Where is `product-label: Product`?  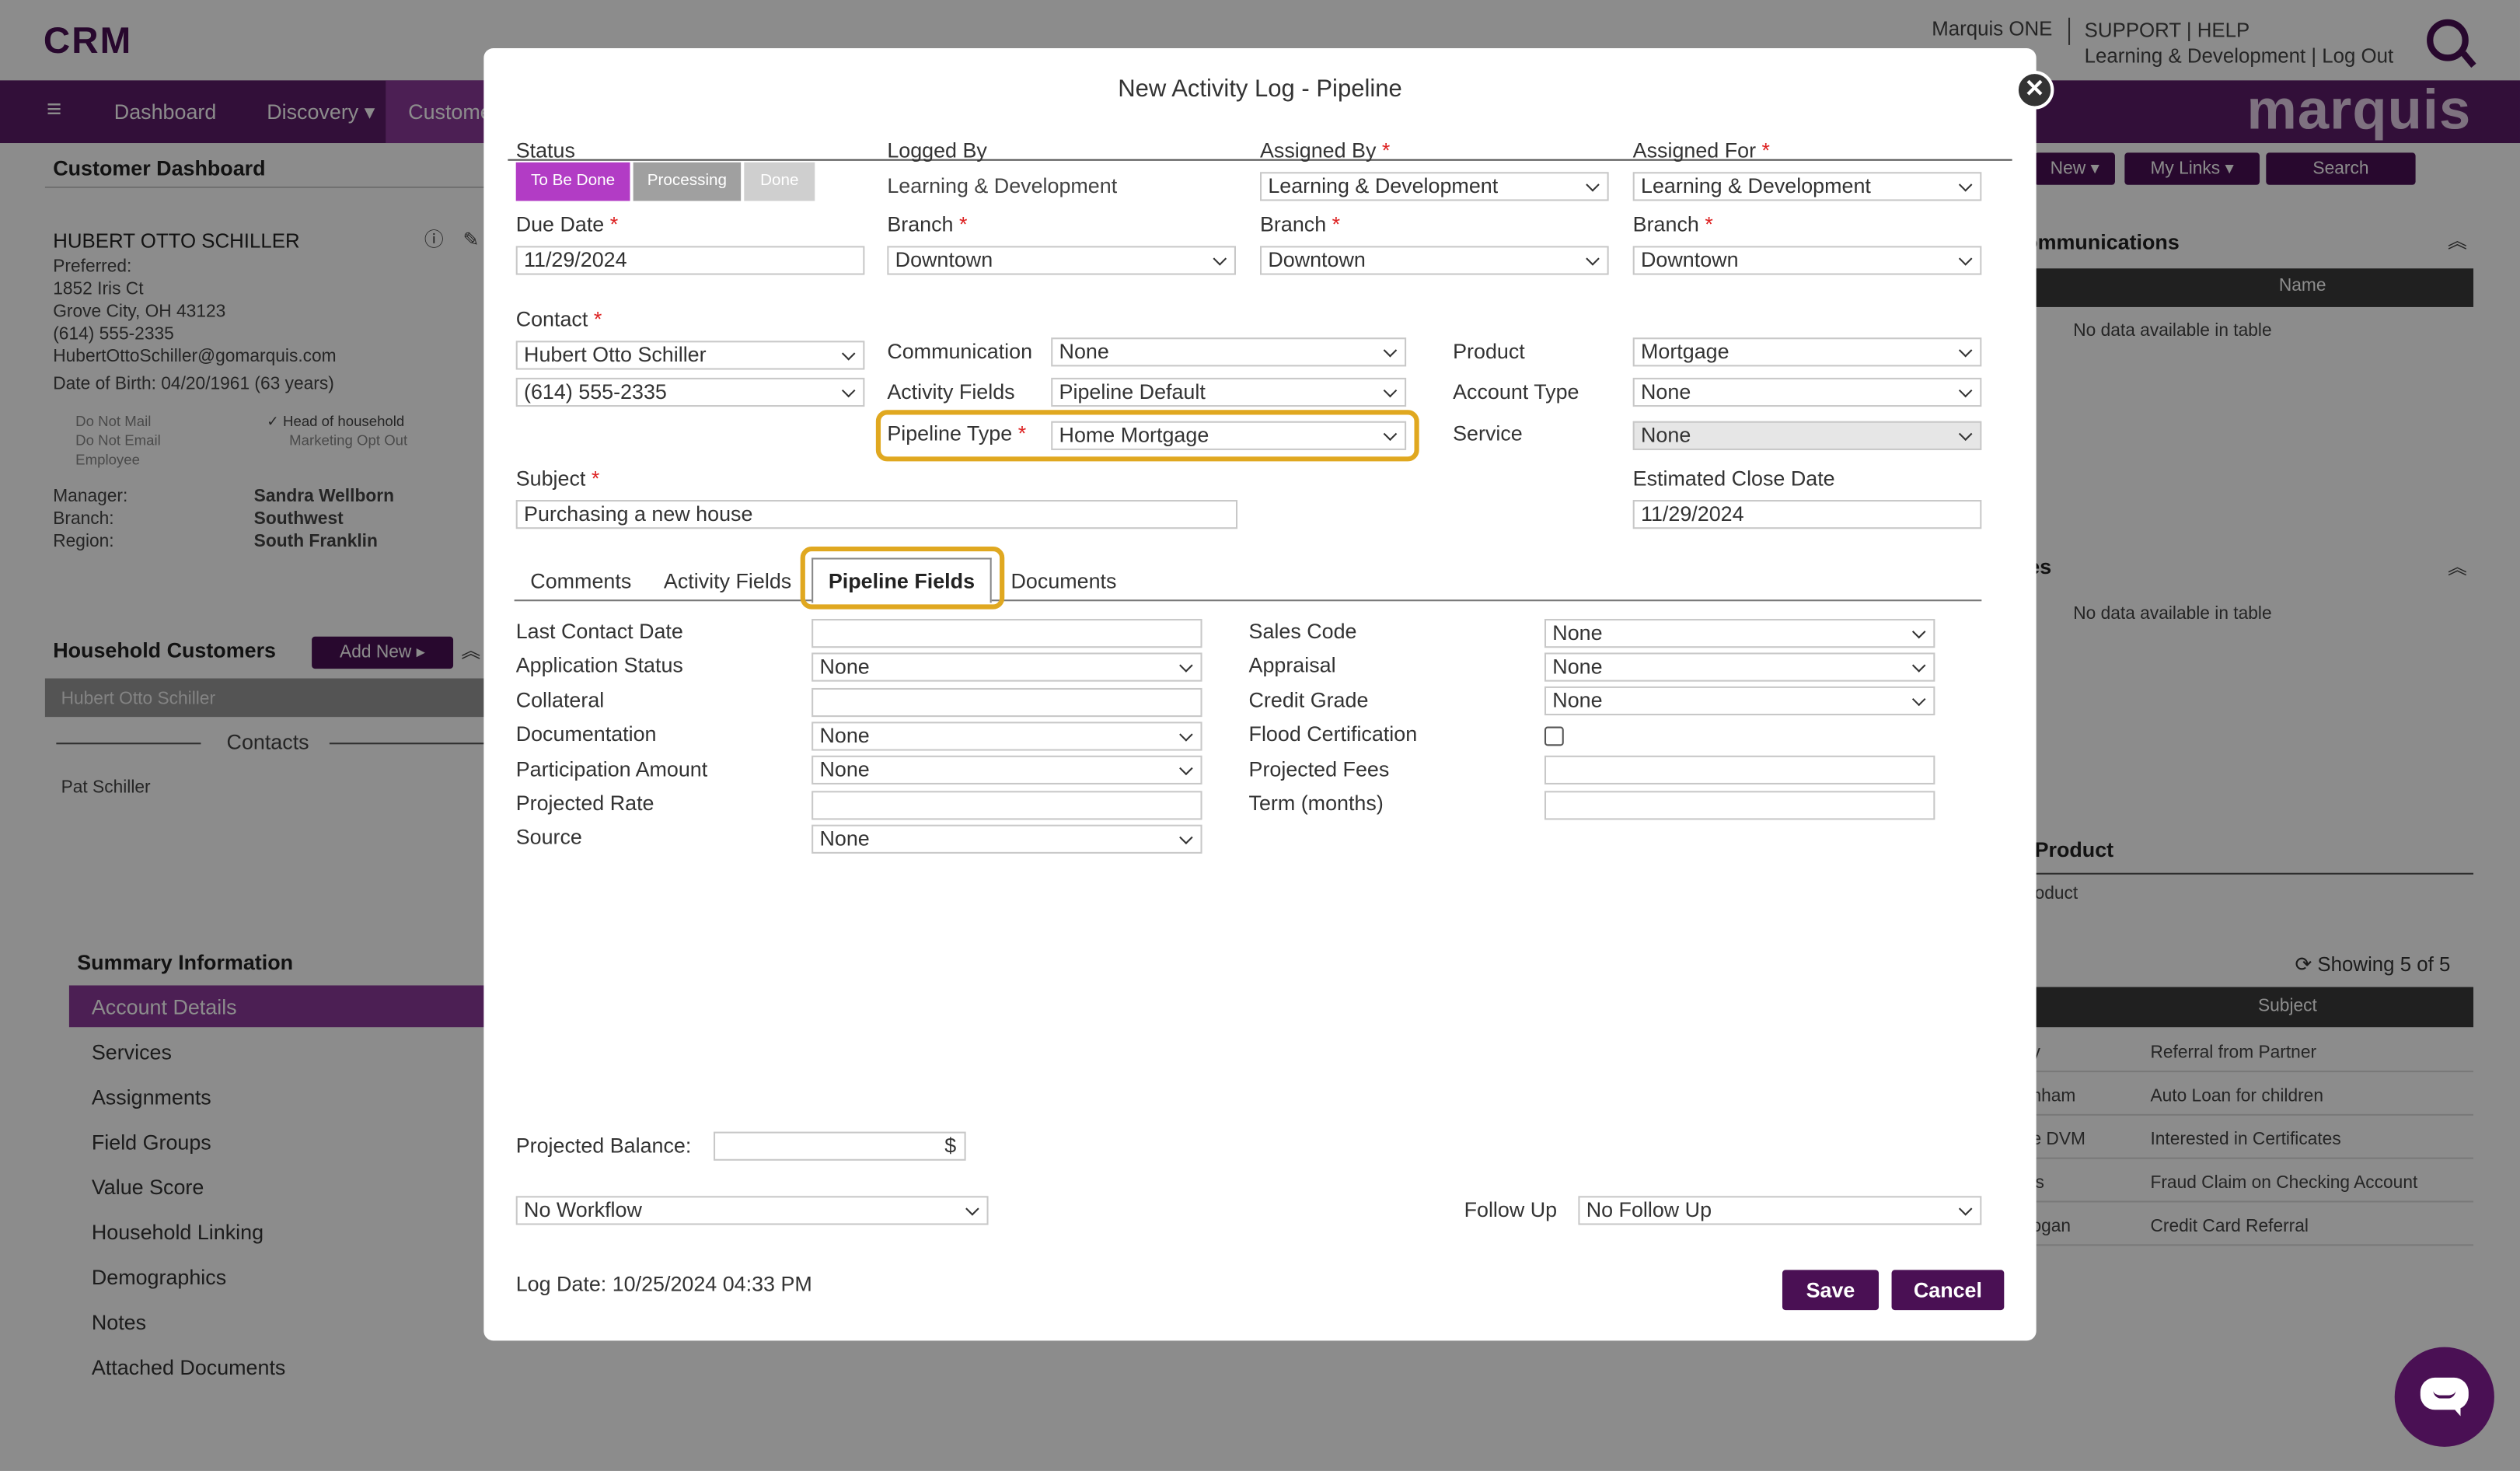
product-label: Product is located at coordinates (1489, 351).